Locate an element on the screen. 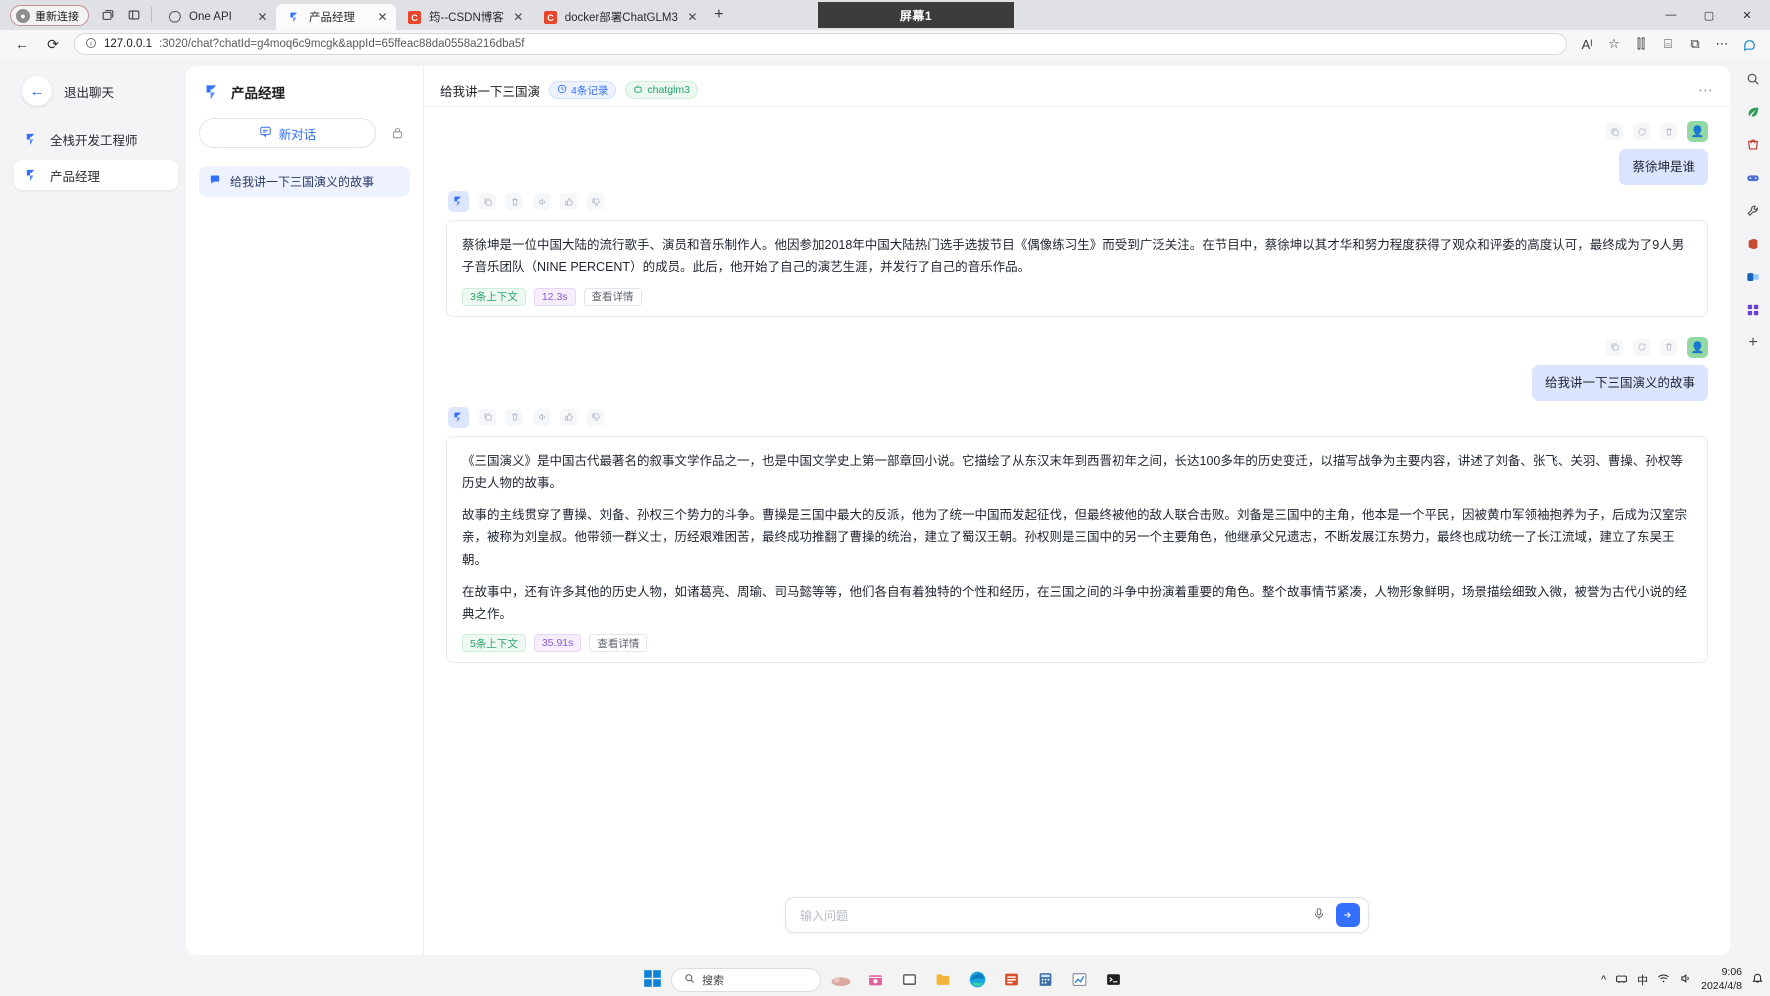 Image resolution: width=1770 pixels, height=996 pixels. more-options-icon: ⋯ is located at coordinates (1722, 44).